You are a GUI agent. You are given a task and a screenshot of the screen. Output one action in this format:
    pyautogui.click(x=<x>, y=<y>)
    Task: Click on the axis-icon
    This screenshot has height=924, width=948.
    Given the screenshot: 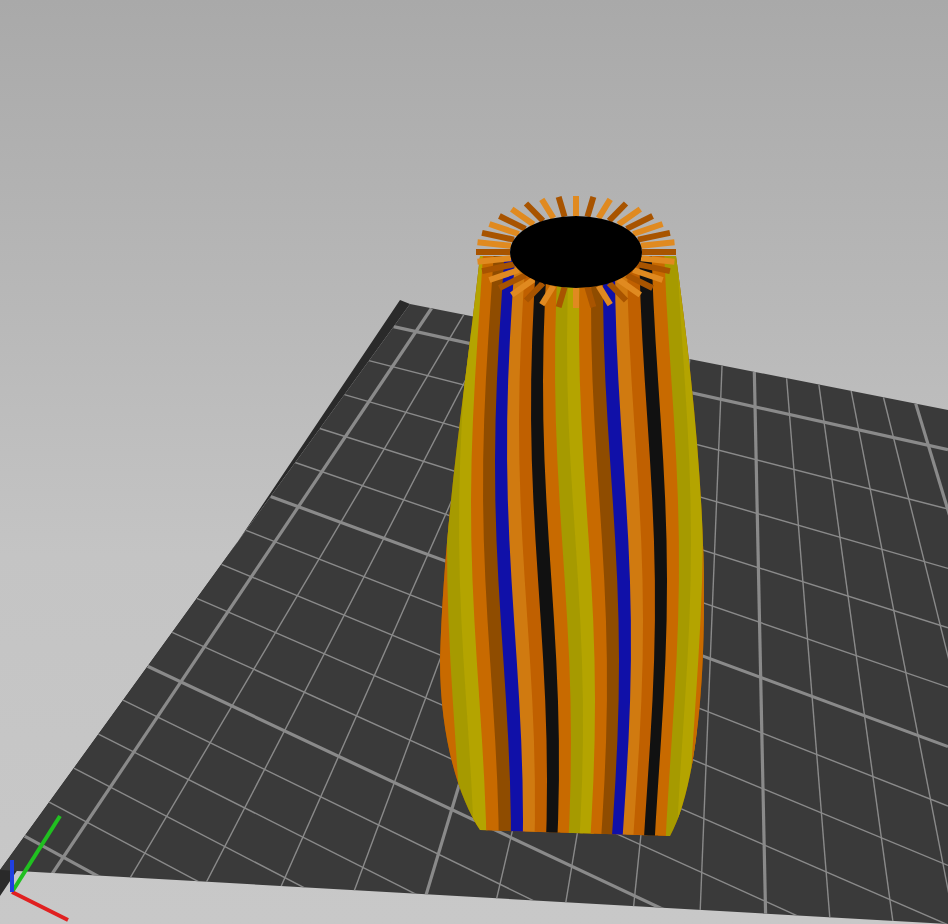 What is the action you would take?
    pyautogui.click(x=39, y=868)
    